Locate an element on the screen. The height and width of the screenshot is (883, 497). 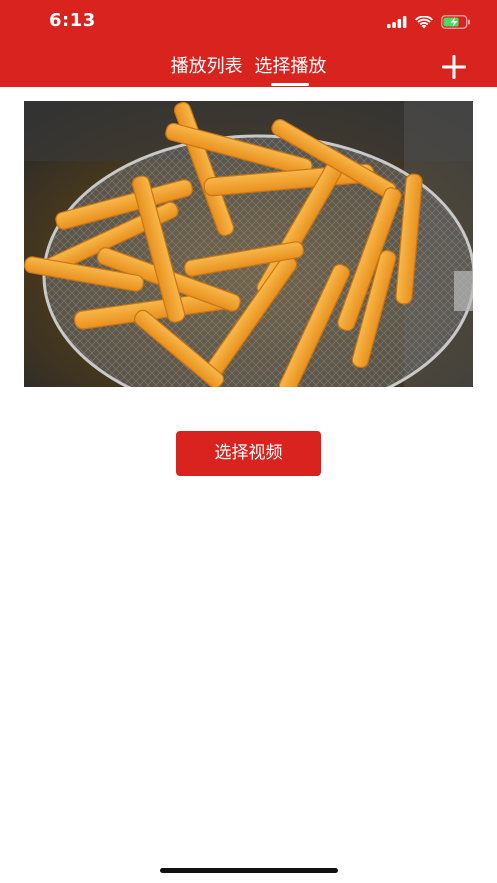
status-bar: 6:13 is located at coordinates (248, 22).